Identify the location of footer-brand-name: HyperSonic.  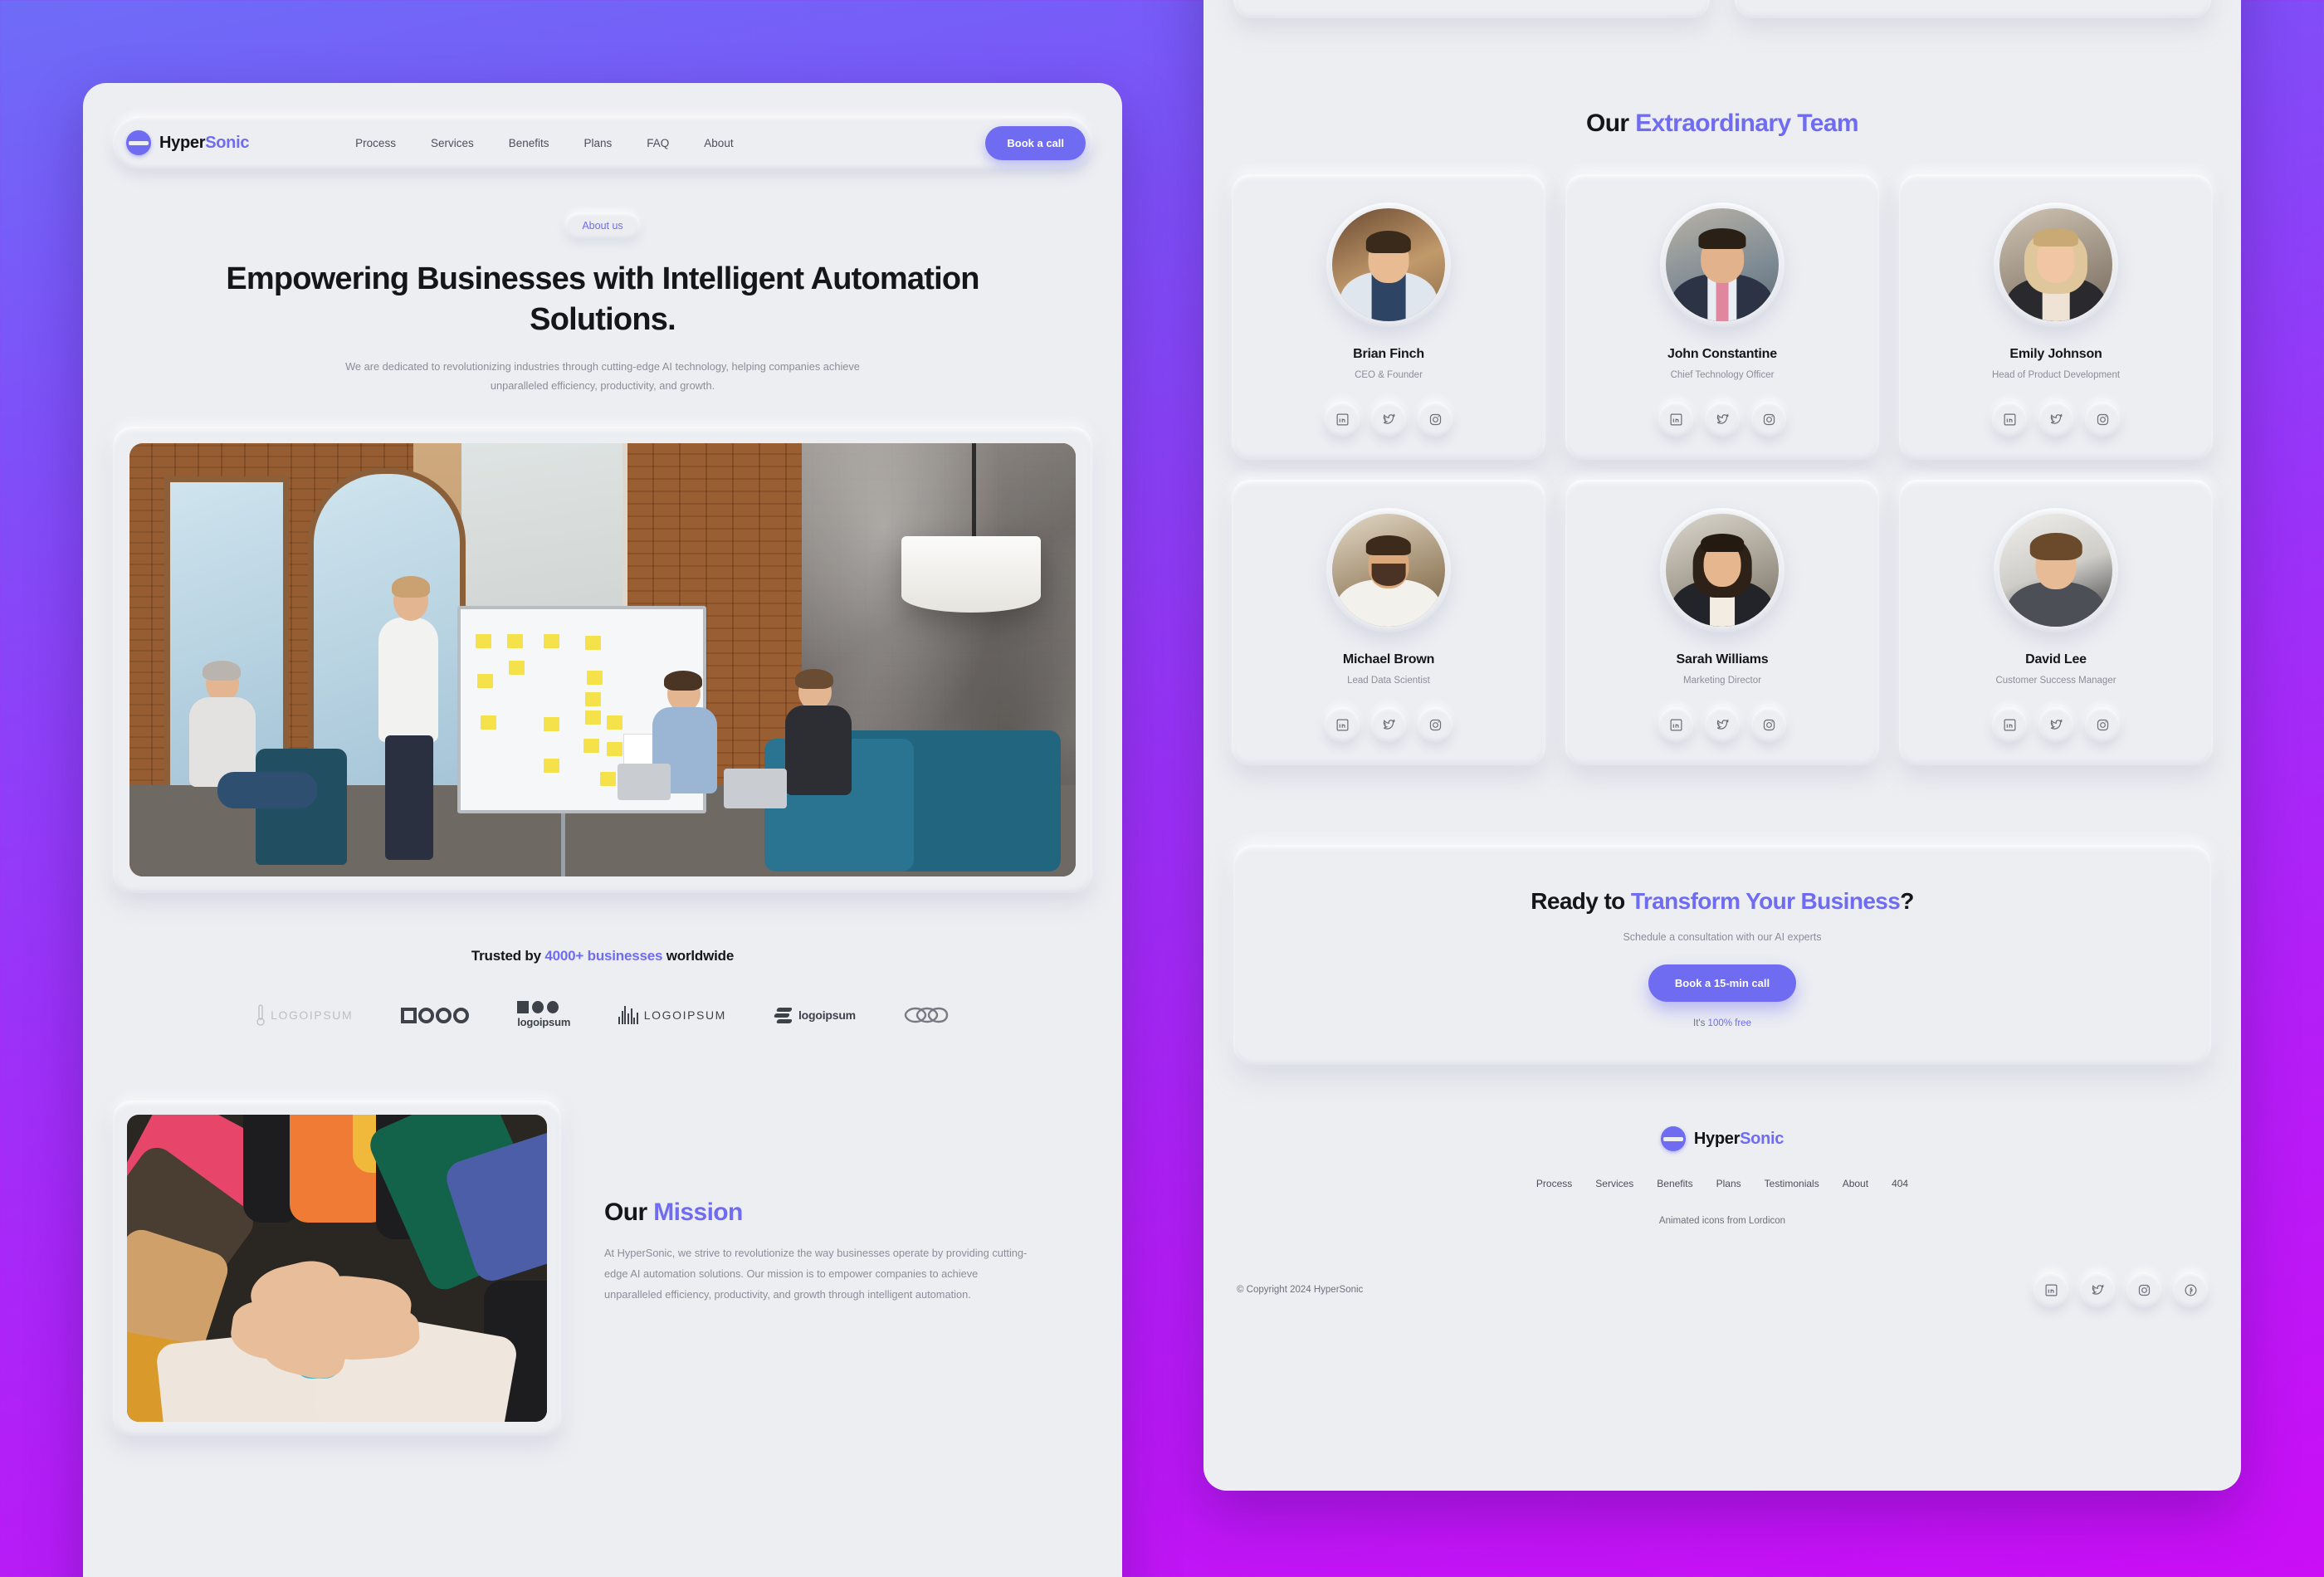
(1739, 1138).